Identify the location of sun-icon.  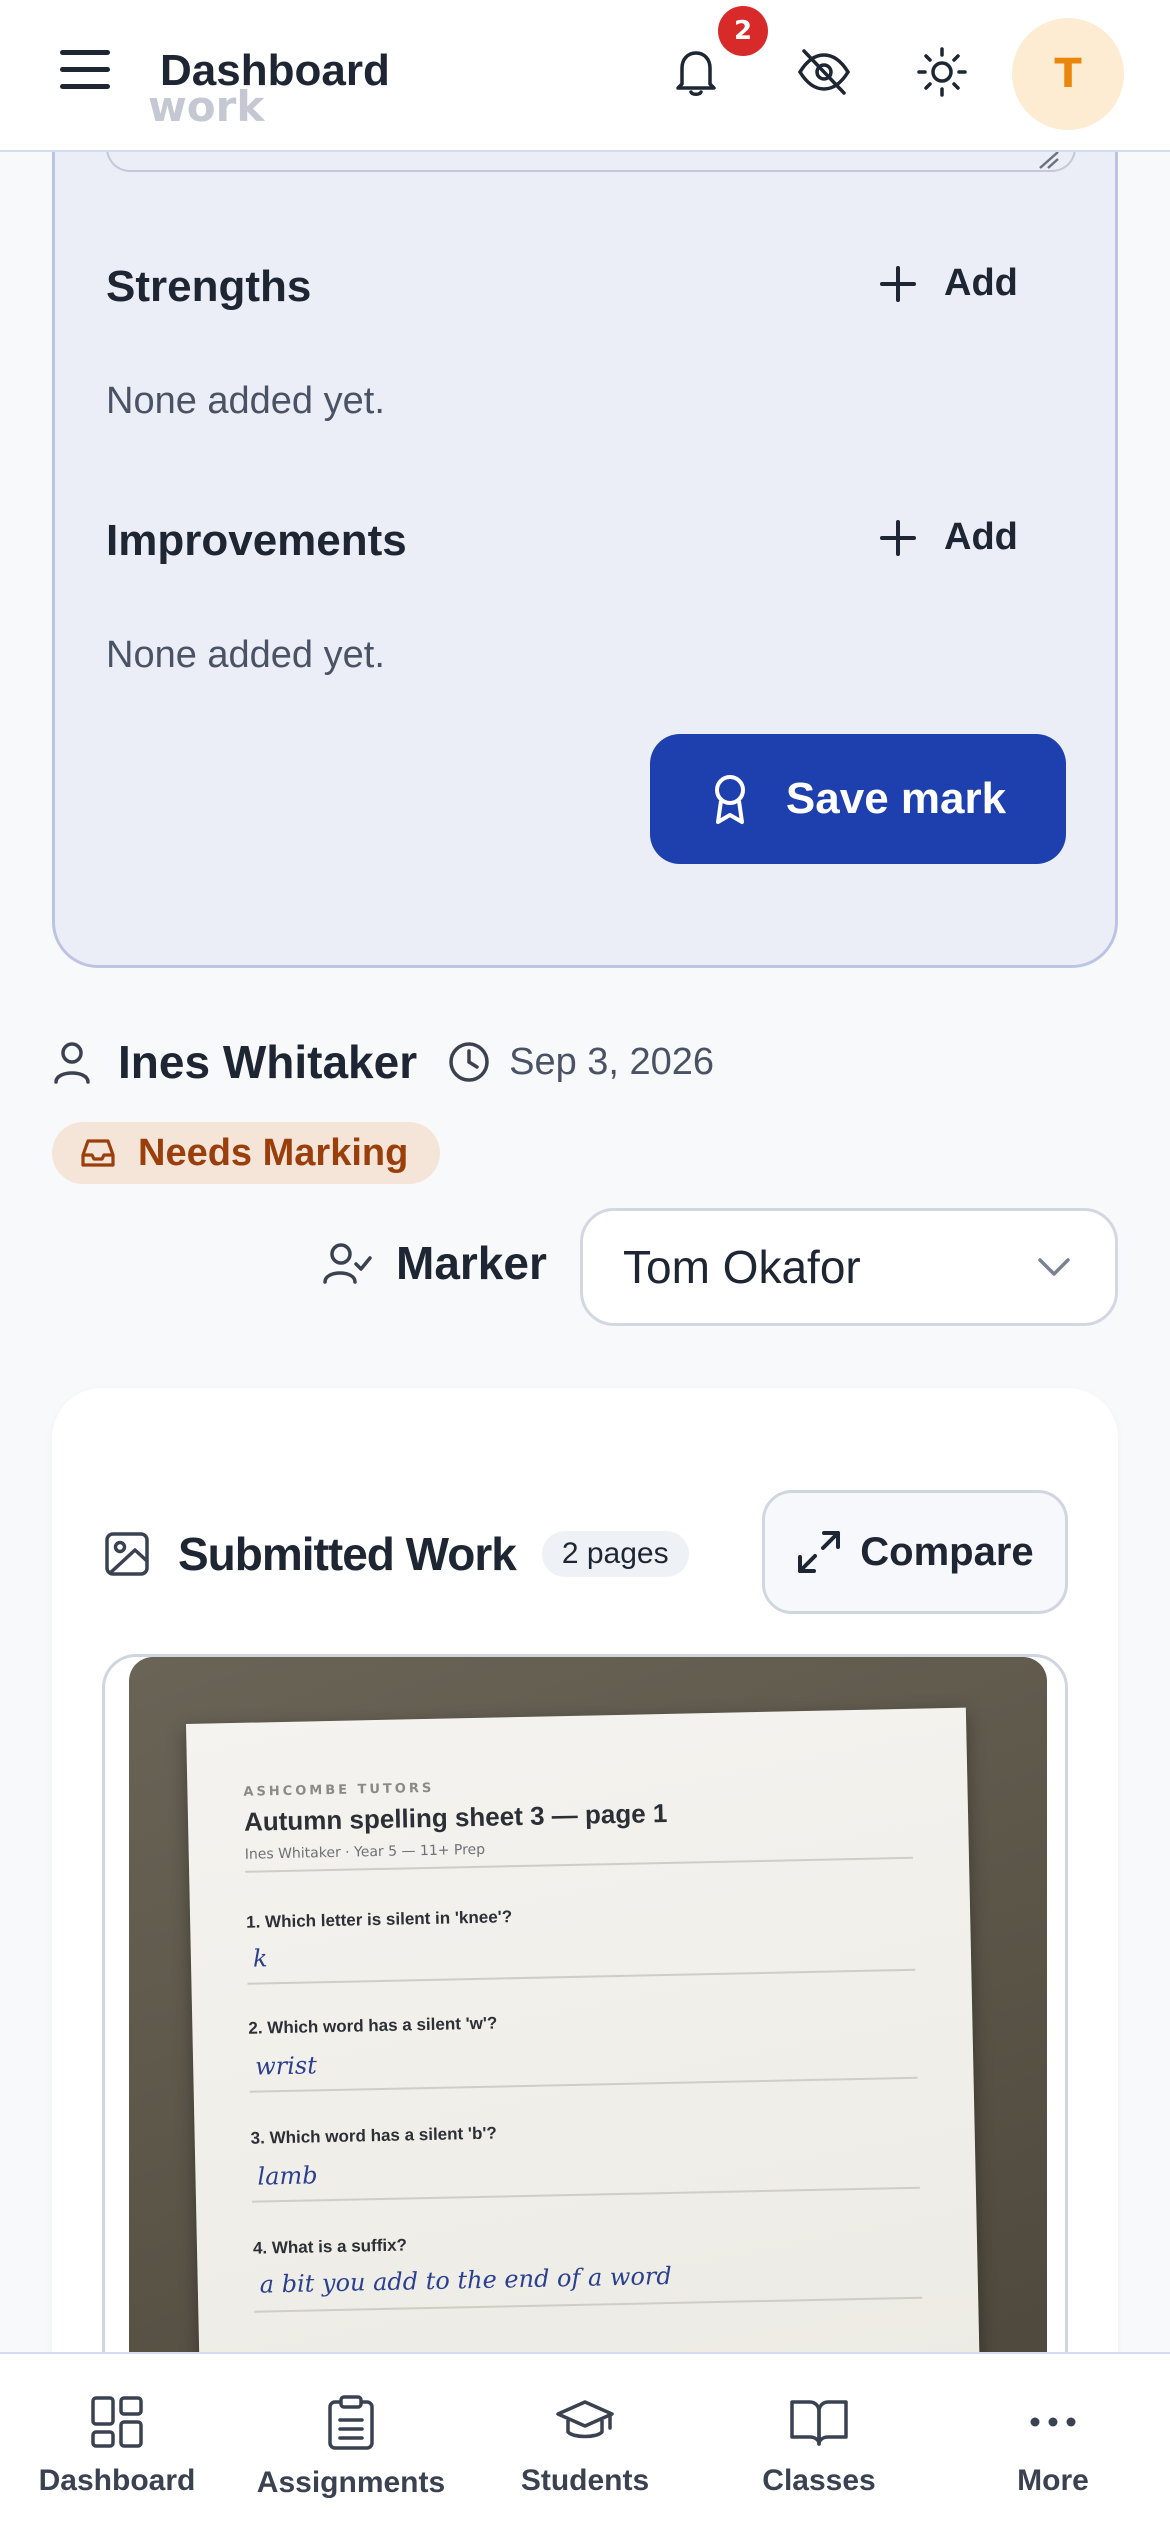
(942, 72).